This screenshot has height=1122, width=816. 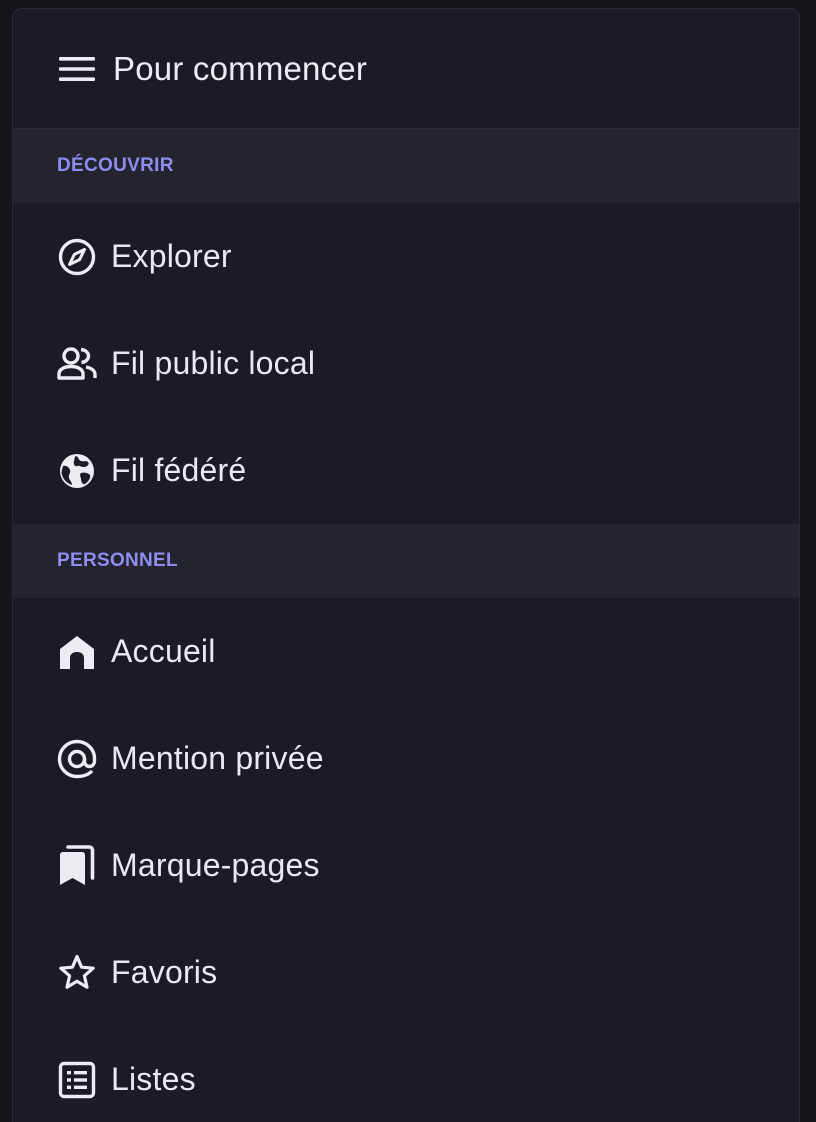 I want to click on nav-item-label: Listes, so click(x=153, y=1079).